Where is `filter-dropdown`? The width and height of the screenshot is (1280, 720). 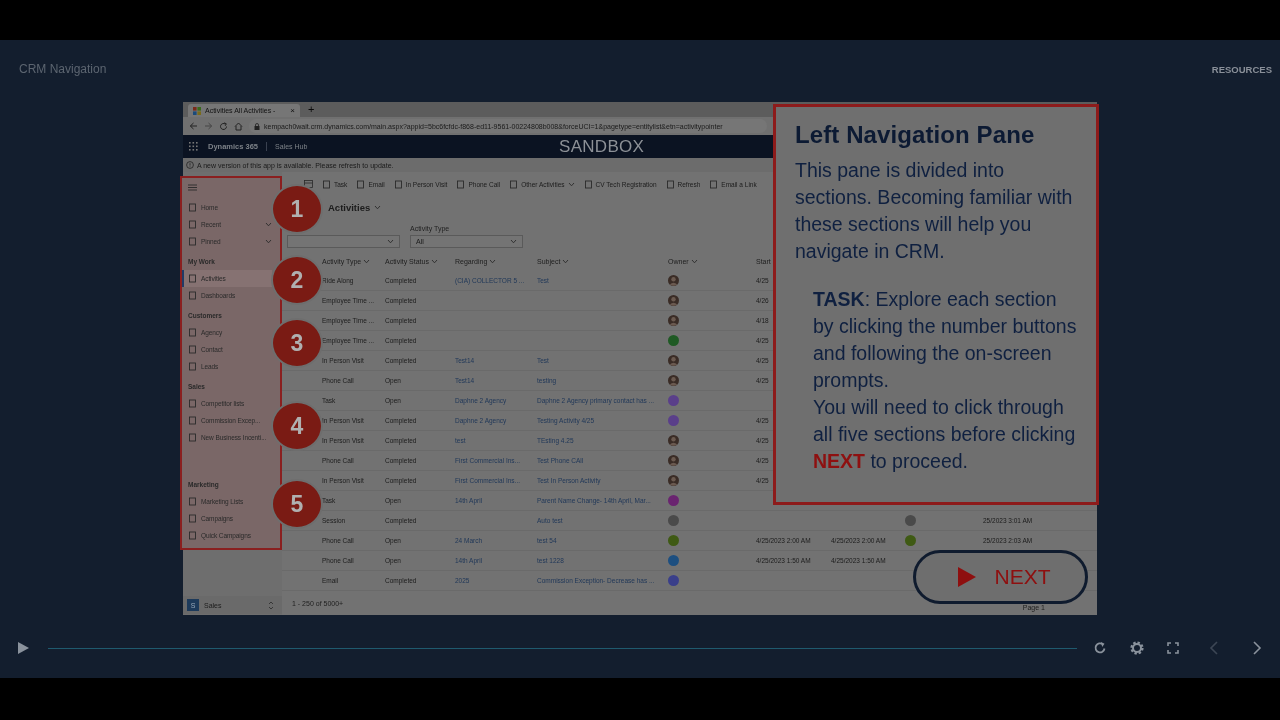 filter-dropdown is located at coordinates (343, 241).